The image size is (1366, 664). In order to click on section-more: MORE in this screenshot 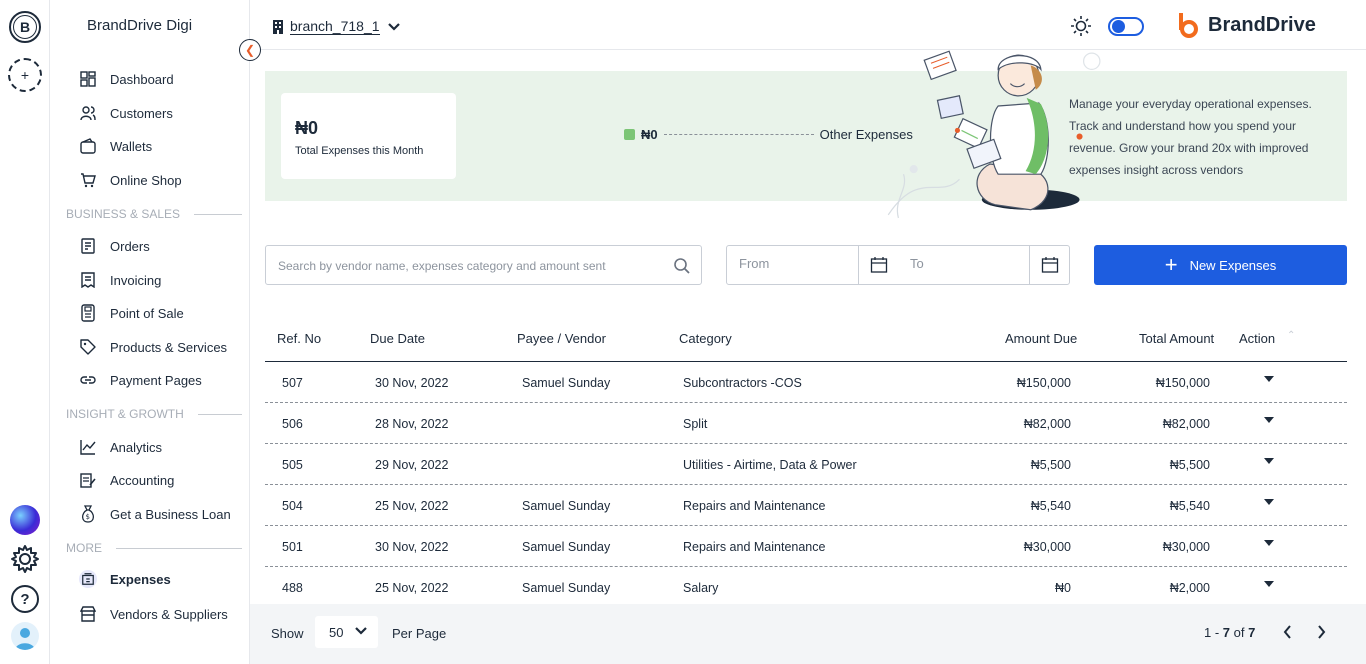, I will do `click(154, 548)`.